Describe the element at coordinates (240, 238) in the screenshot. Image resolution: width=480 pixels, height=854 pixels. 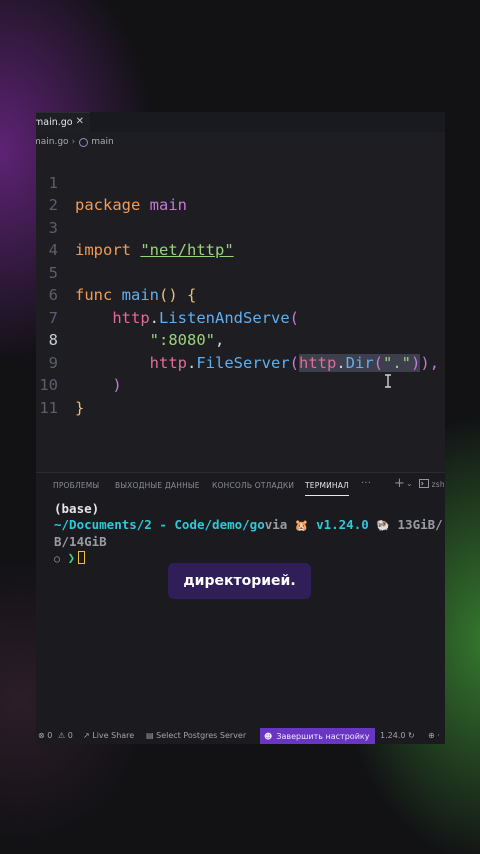
I see `code-line: 4` at that location.